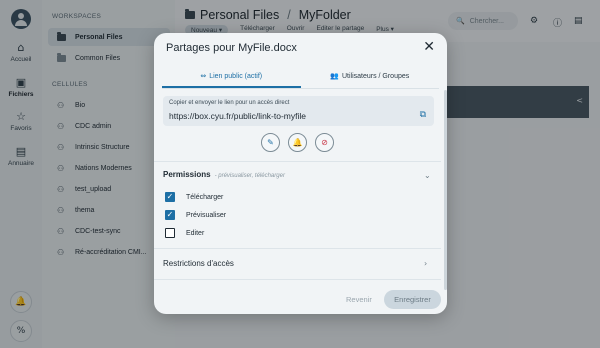 This screenshot has height=348, width=600. I want to click on checkbox-edit, so click(170, 233).